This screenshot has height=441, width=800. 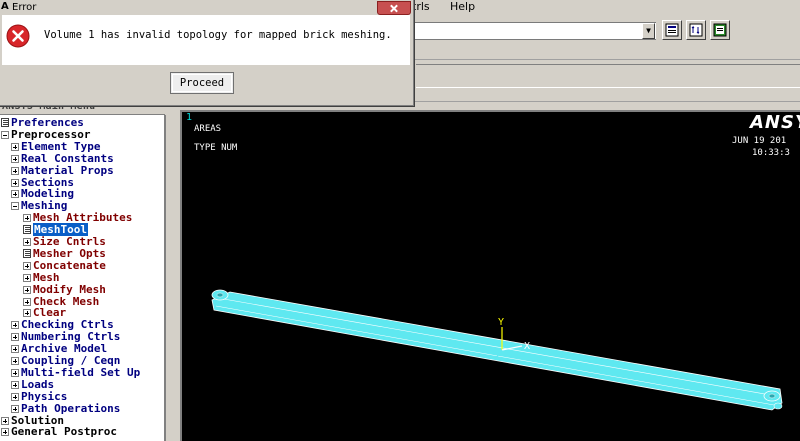 I want to click on axis-x-label: X, so click(x=527, y=346).